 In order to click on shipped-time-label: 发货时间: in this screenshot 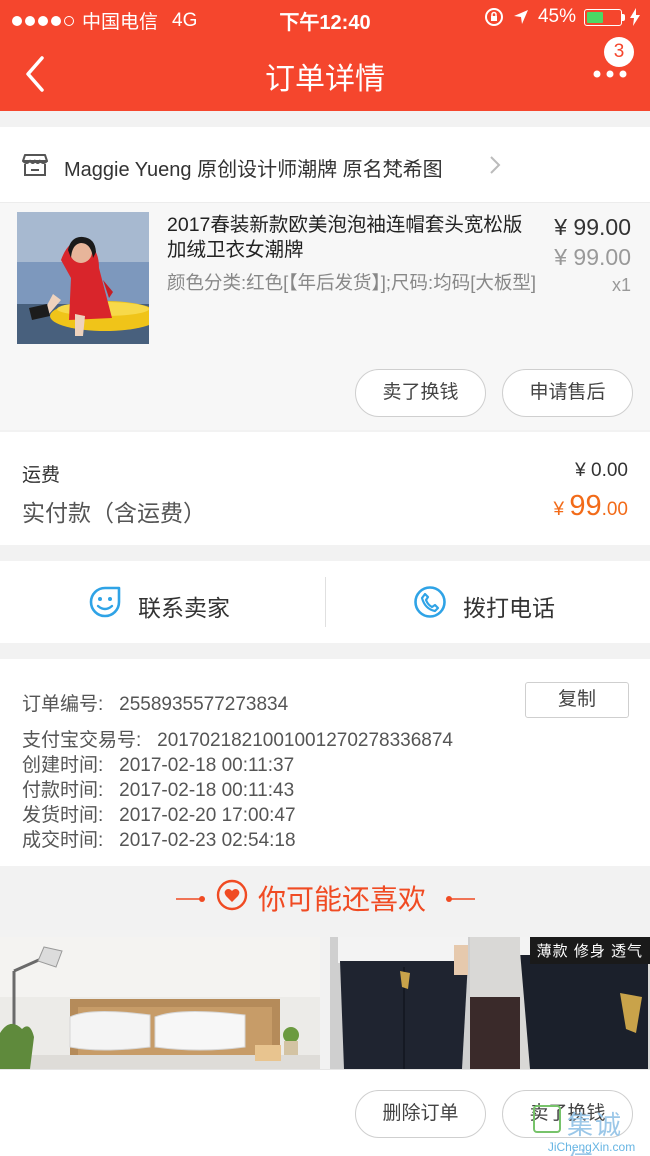, I will do `click(63, 815)`.